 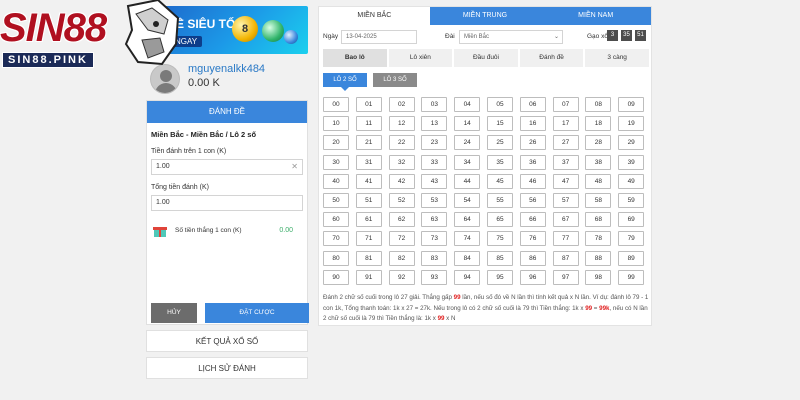 What do you see at coordinates (336, 258) in the screenshot?
I see `number-cell: 80` at bounding box center [336, 258].